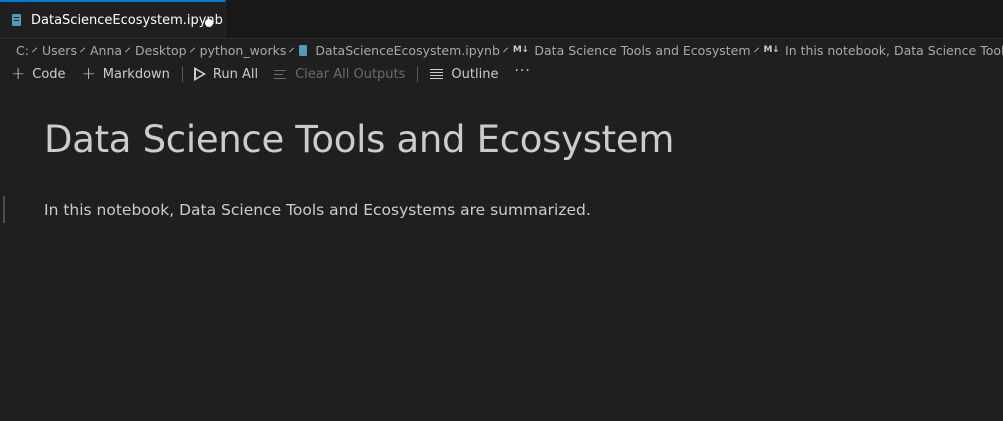  What do you see at coordinates (136, 74) in the screenshot?
I see `add-markdown-label: Markdown` at bounding box center [136, 74].